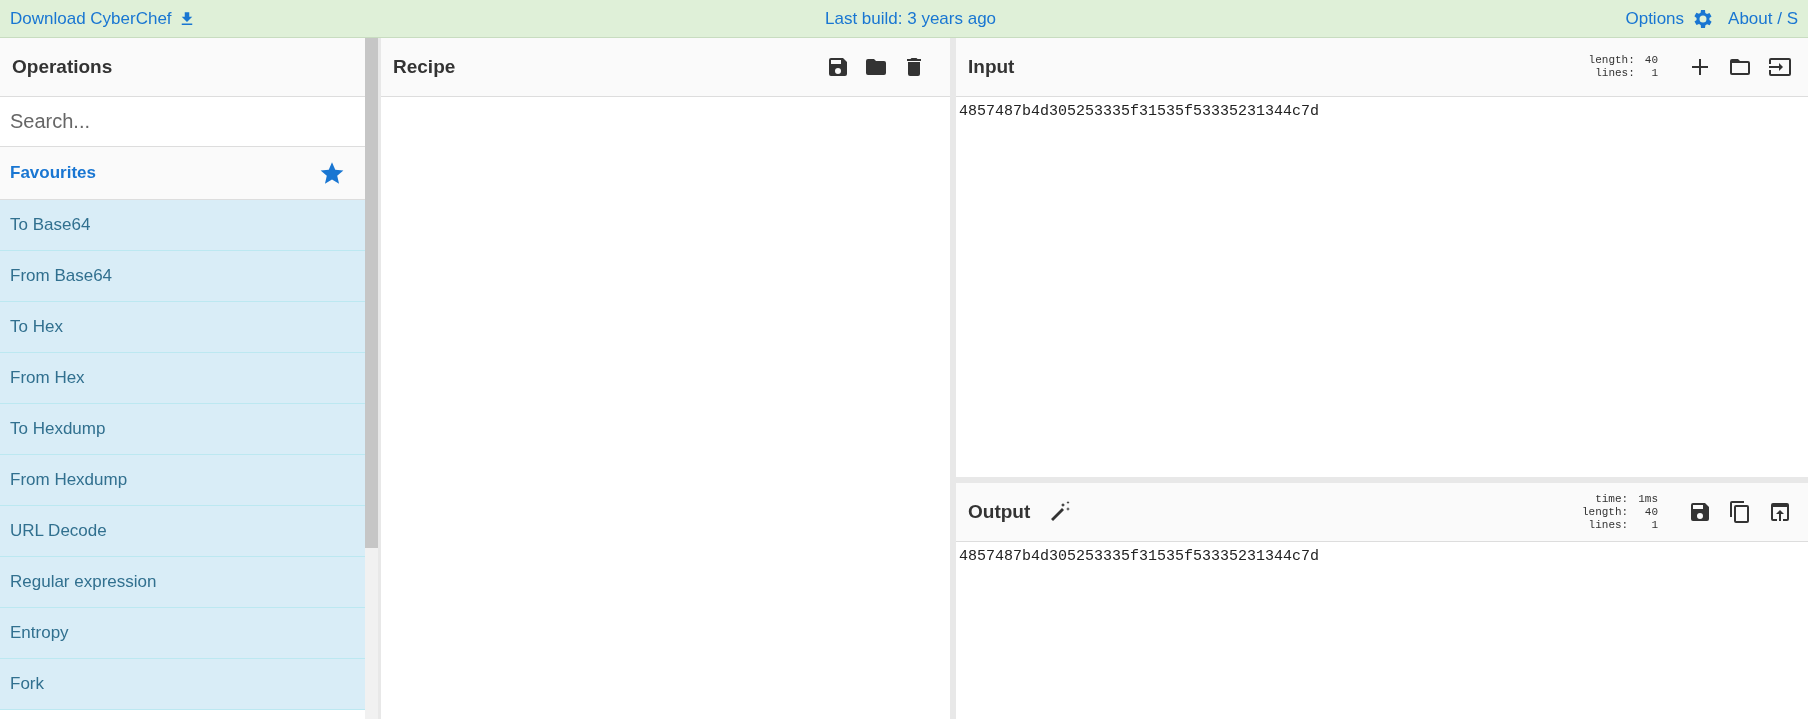 The height and width of the screenshot is (719, 1808). Describe the element at coordinates (1670, 18) in the screenshot. I see `options-link: Options` at that location.